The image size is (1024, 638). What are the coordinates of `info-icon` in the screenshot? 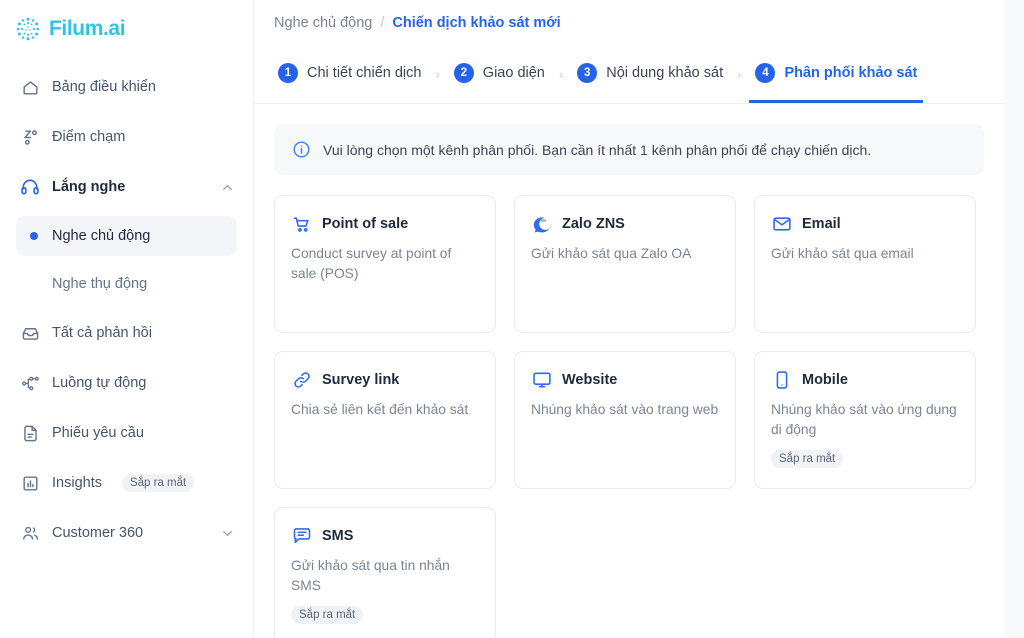 It's located at (301, 149).